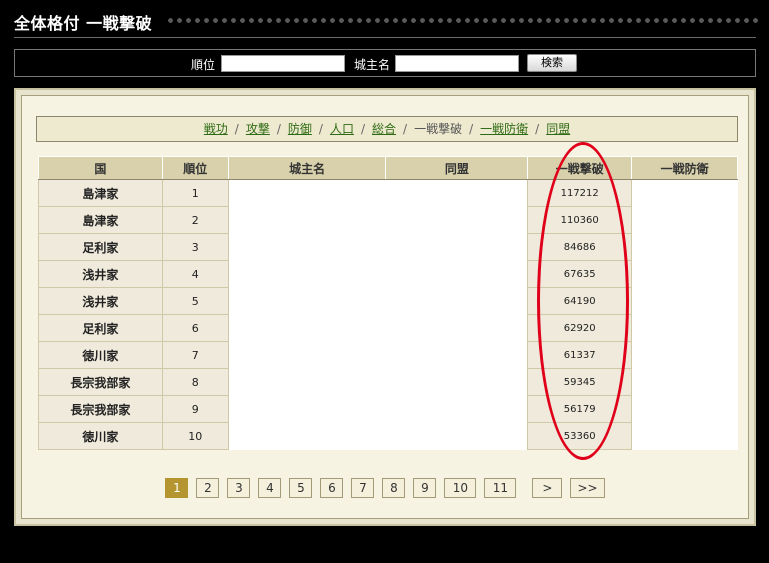 Image resolution: width=769 pixels, height=563 pixels. Describe the element at coordinates (100, 168) in the screenshot. I see `header-kuni: 国` at that location.